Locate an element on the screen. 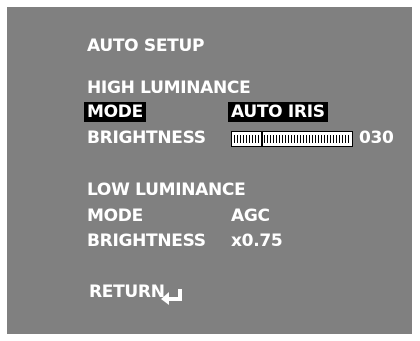 Image resolution: width=420 pixels, height=341 pixels. low-mode-label: MODE is located at coordinates (115, 216).